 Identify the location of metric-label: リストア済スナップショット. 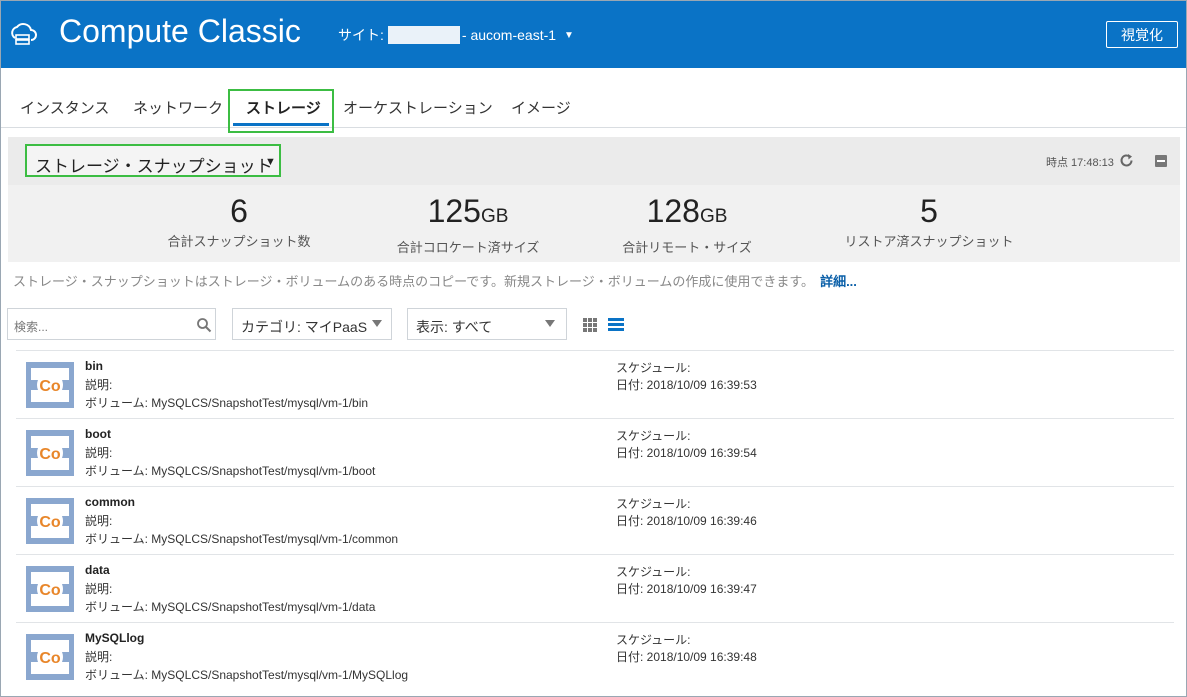
(929, 241).